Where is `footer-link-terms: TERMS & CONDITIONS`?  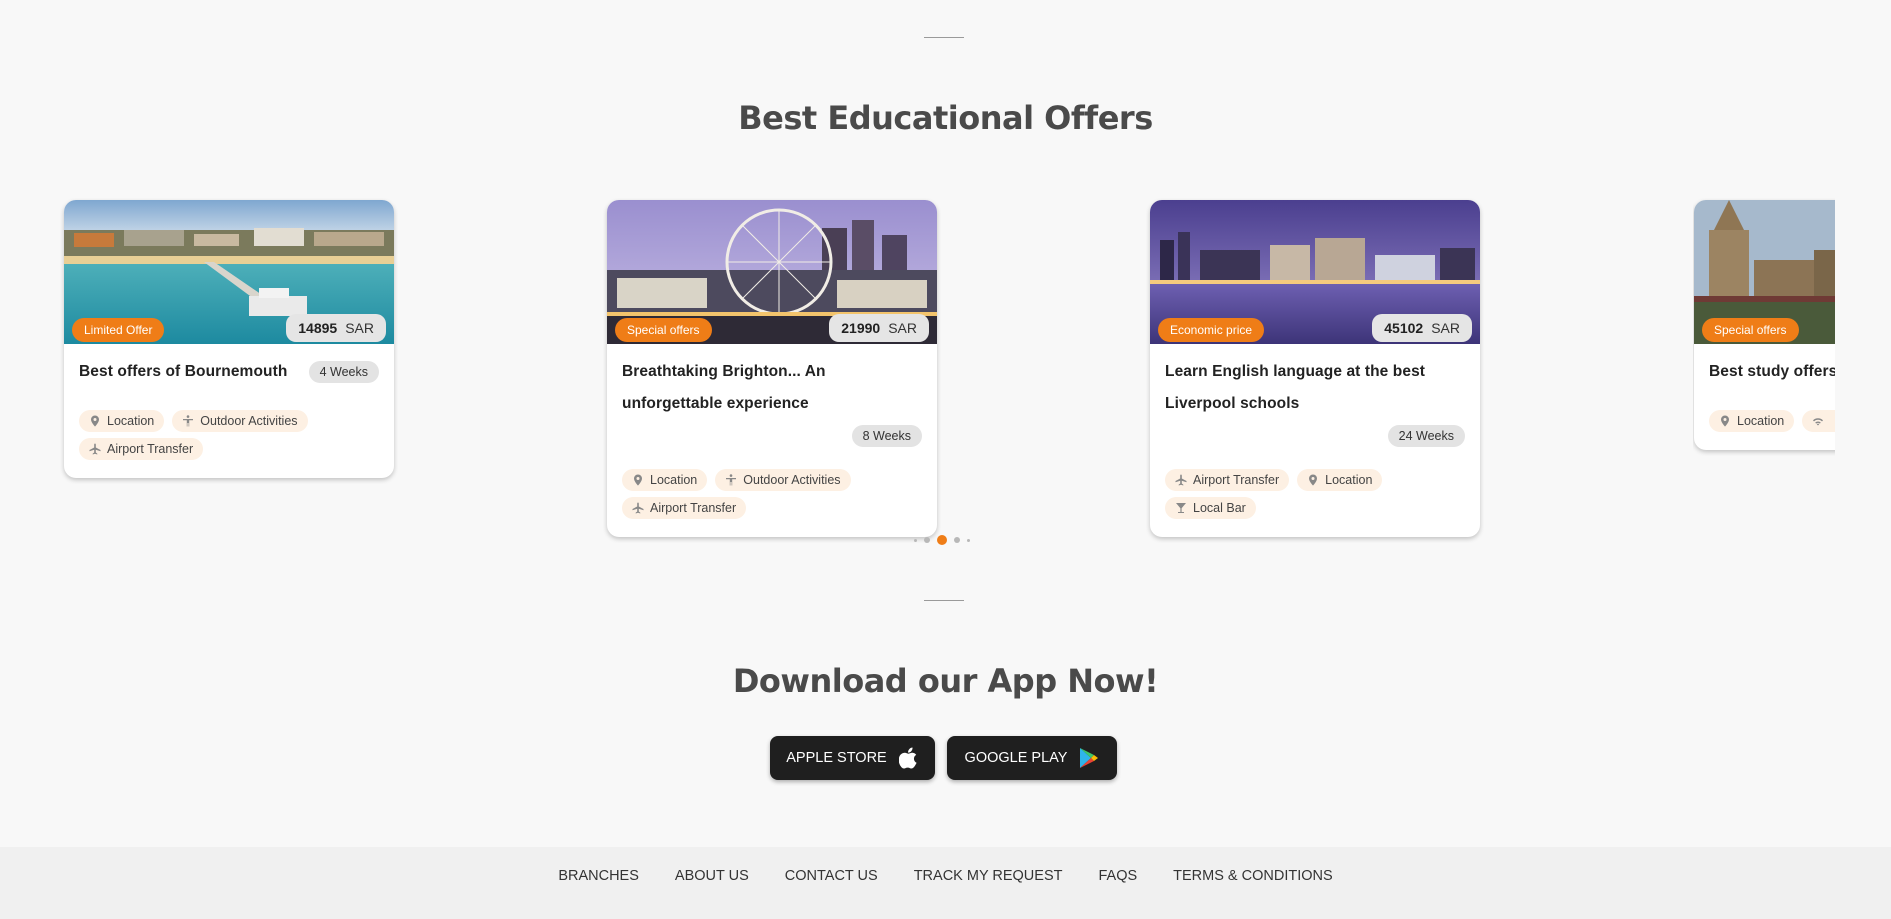 footer-link-terms: TERMS & CONDITIONS is located at coordinates (1253, 893).